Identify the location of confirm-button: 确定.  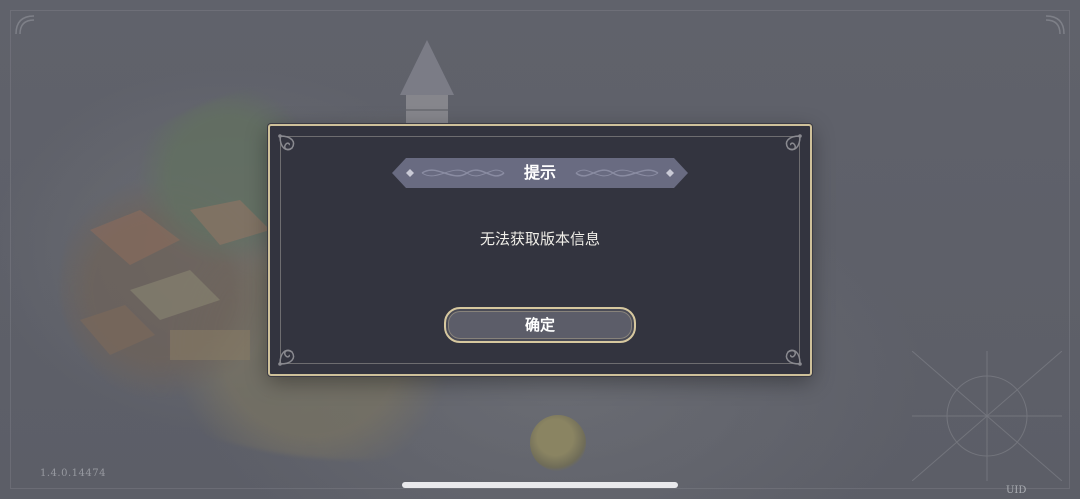
(540, 325).